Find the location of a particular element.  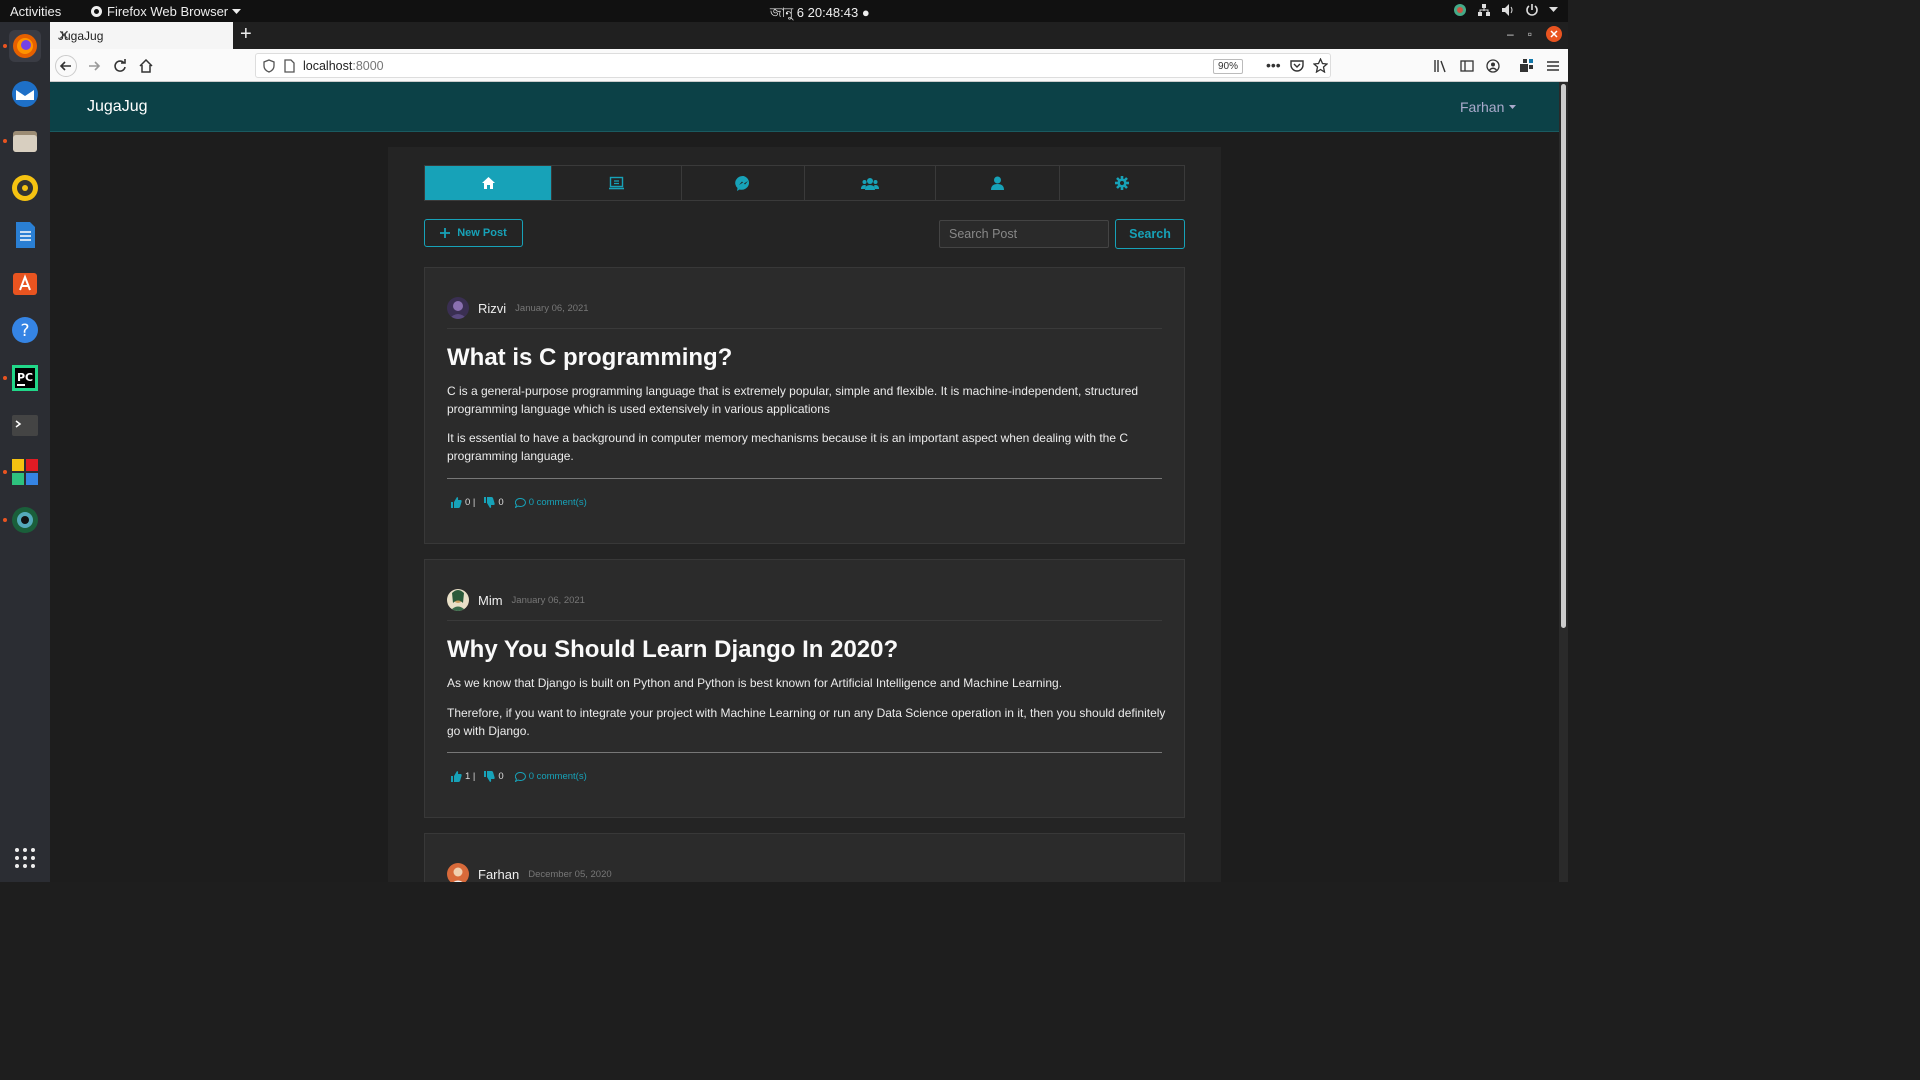

tab-messages is located at coordinates (743, 183).